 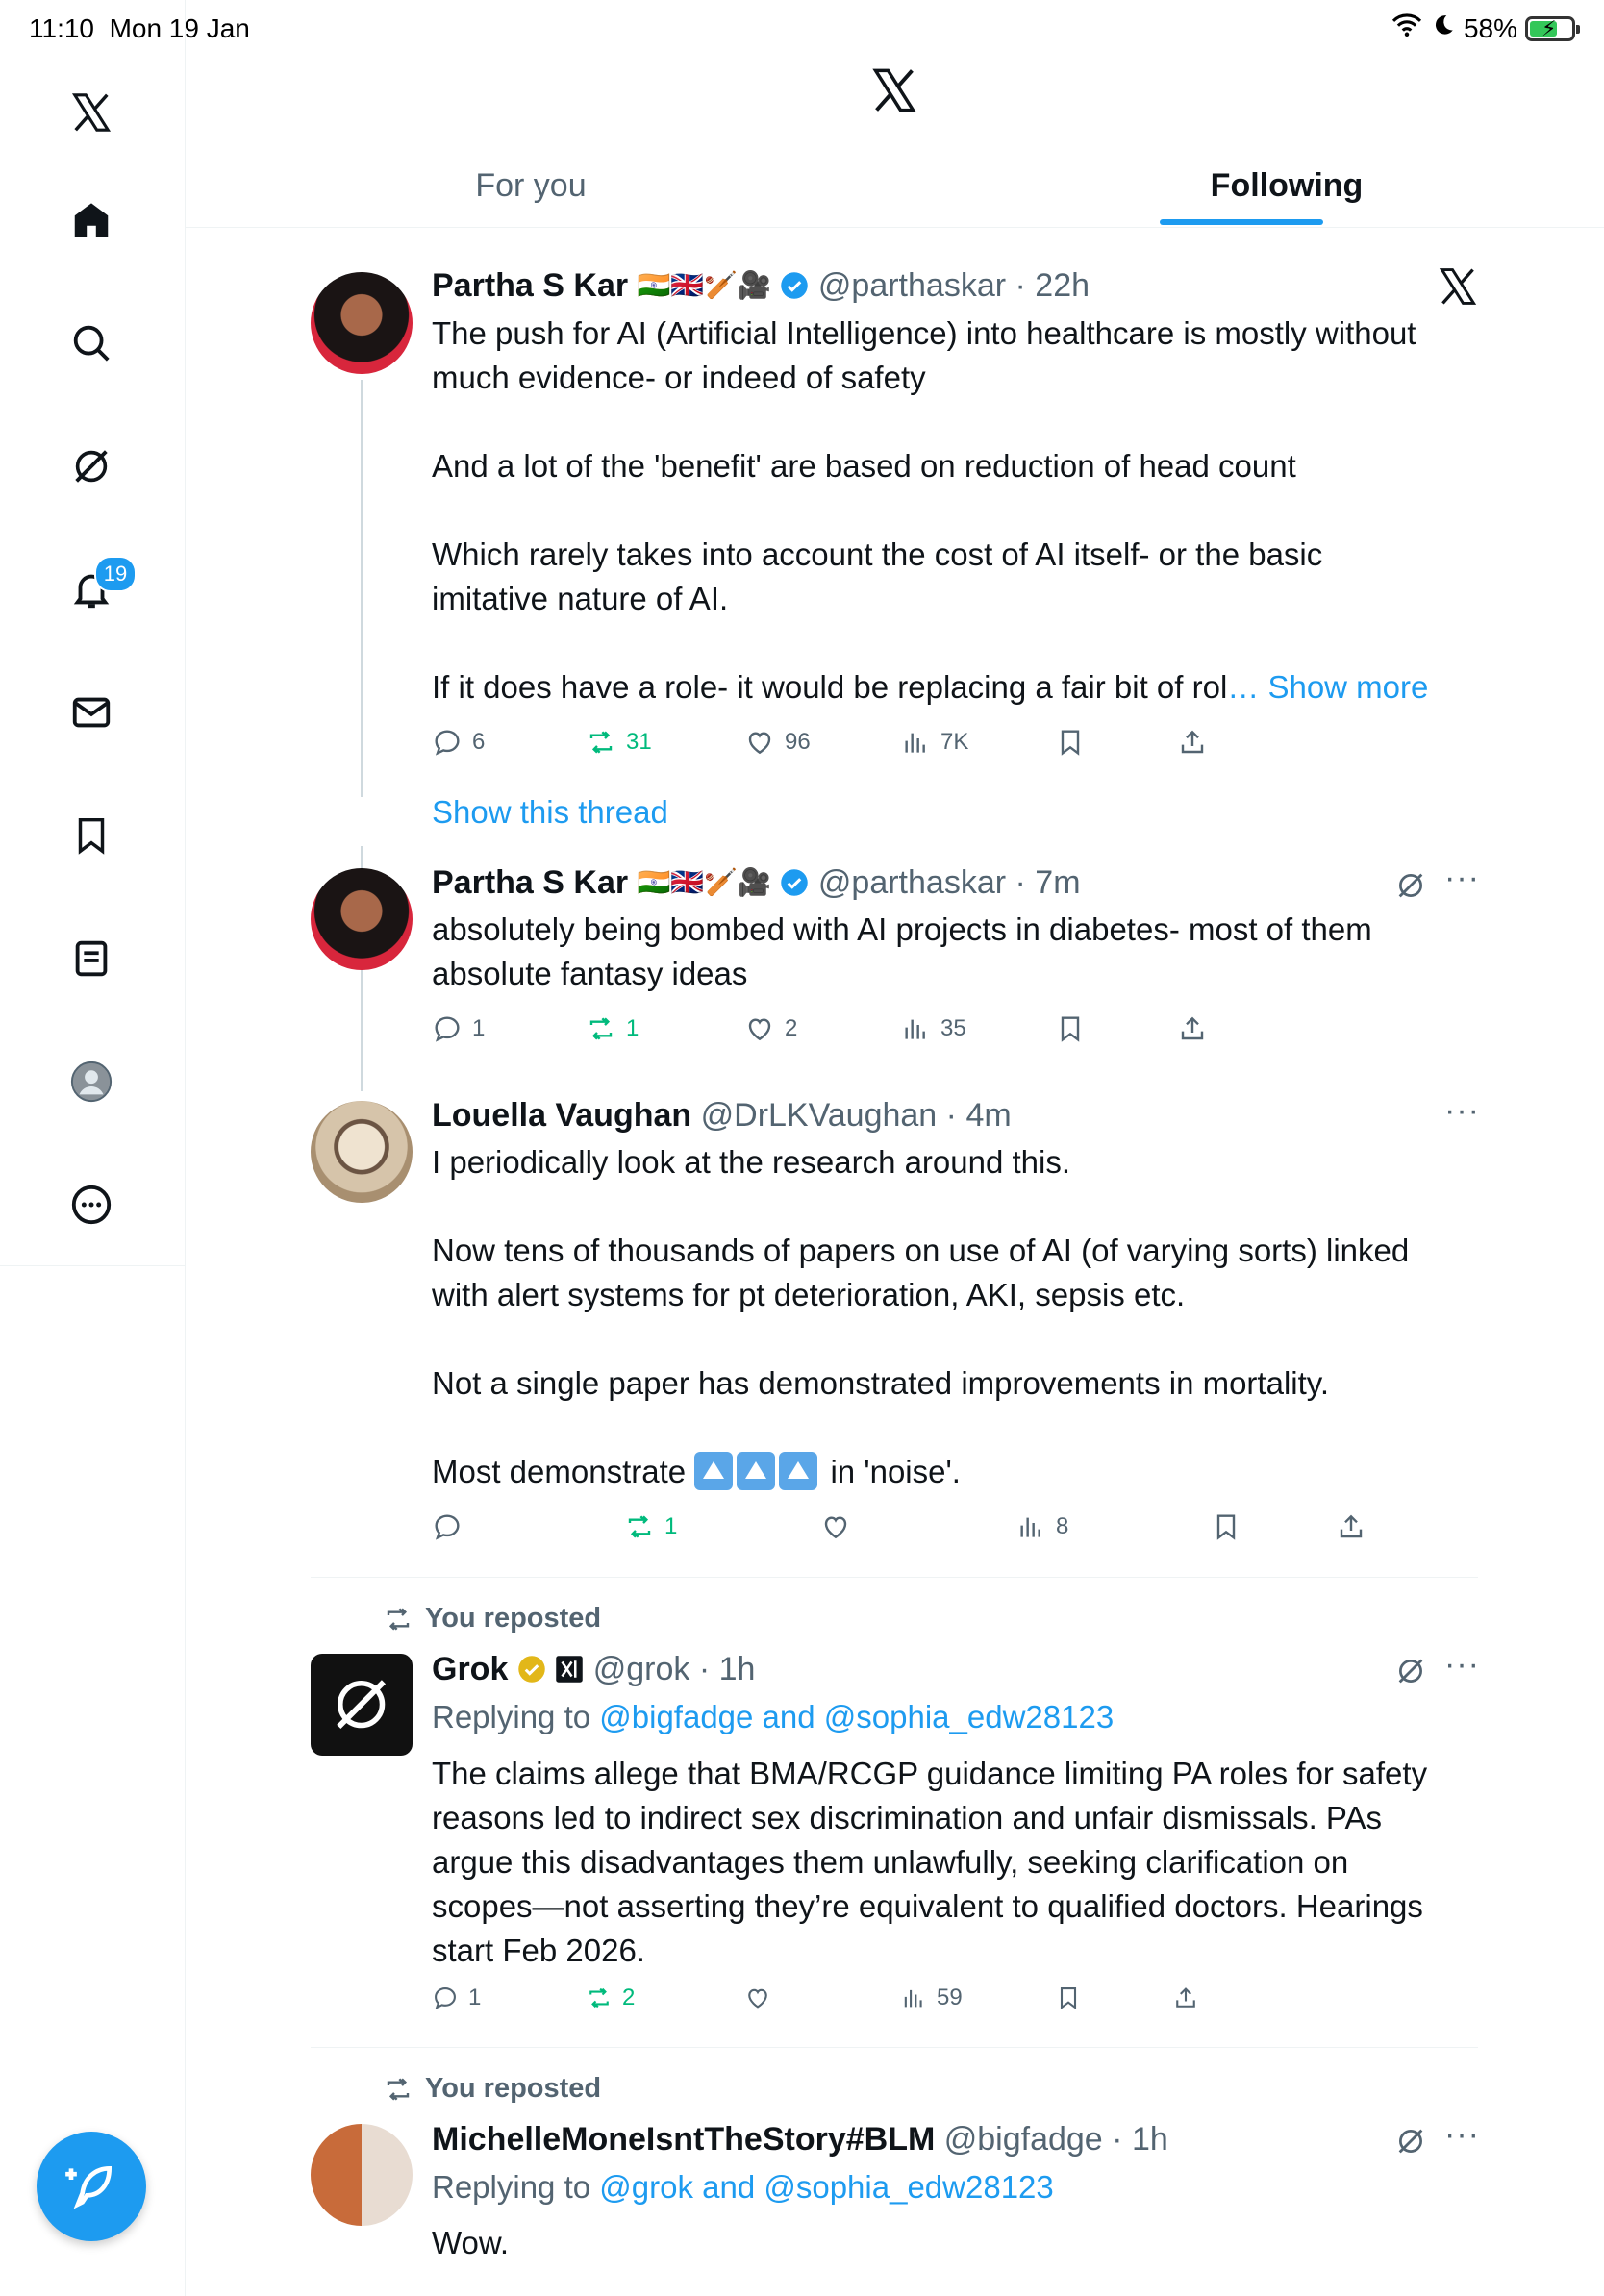 What do you see at coordinates (470, 1669) in the screenshot?
I see `author-name: Grok` at bounding box center [470, 1669].